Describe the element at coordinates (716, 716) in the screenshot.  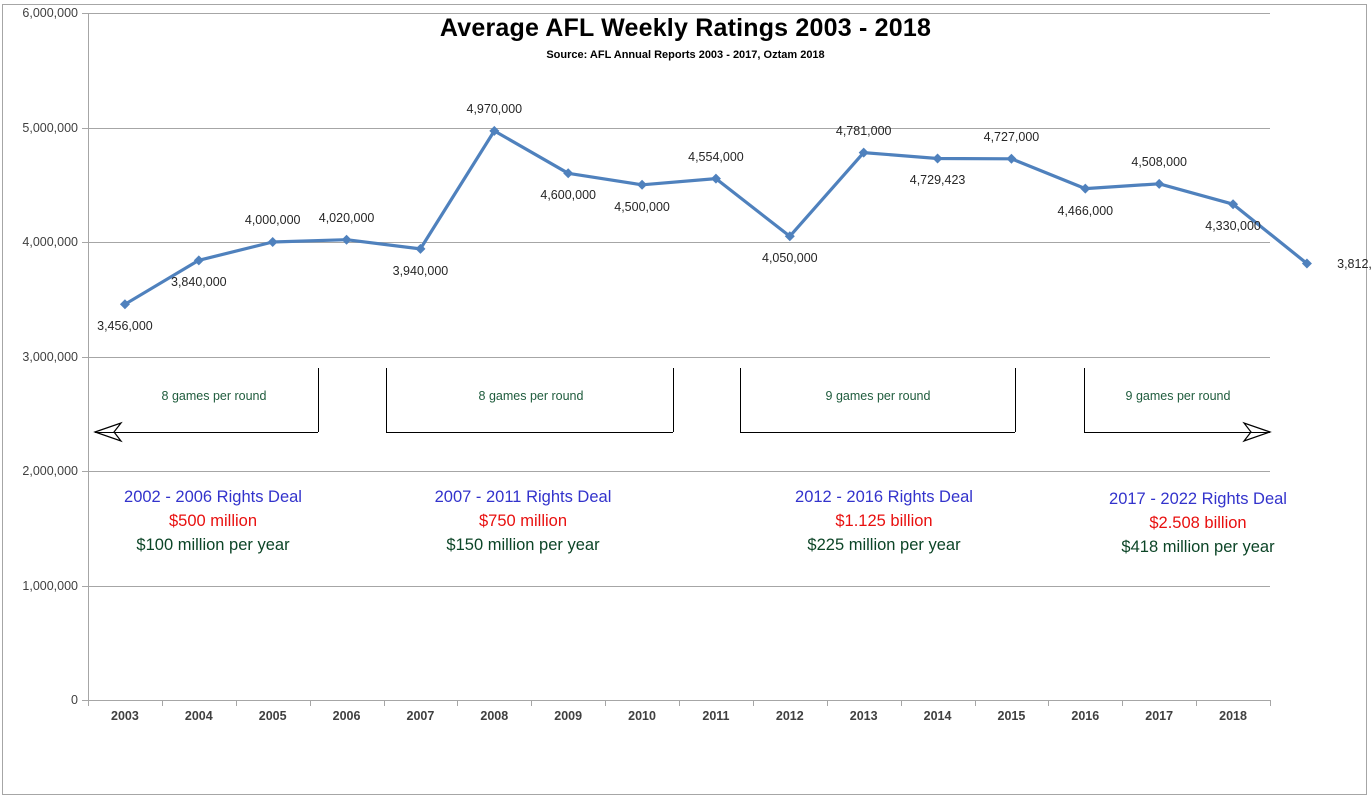
I see `x-axis-label: 2011` at that location.